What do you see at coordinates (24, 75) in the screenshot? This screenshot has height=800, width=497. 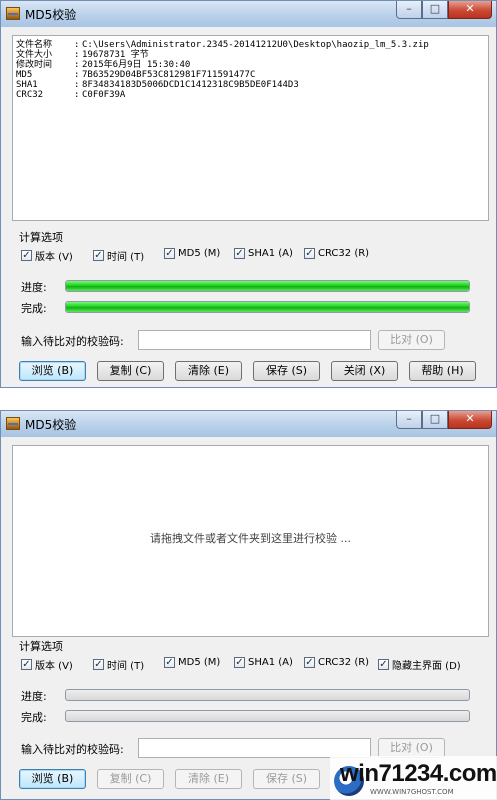 I see `info-label: MD5` at bounding box center [24, 75].